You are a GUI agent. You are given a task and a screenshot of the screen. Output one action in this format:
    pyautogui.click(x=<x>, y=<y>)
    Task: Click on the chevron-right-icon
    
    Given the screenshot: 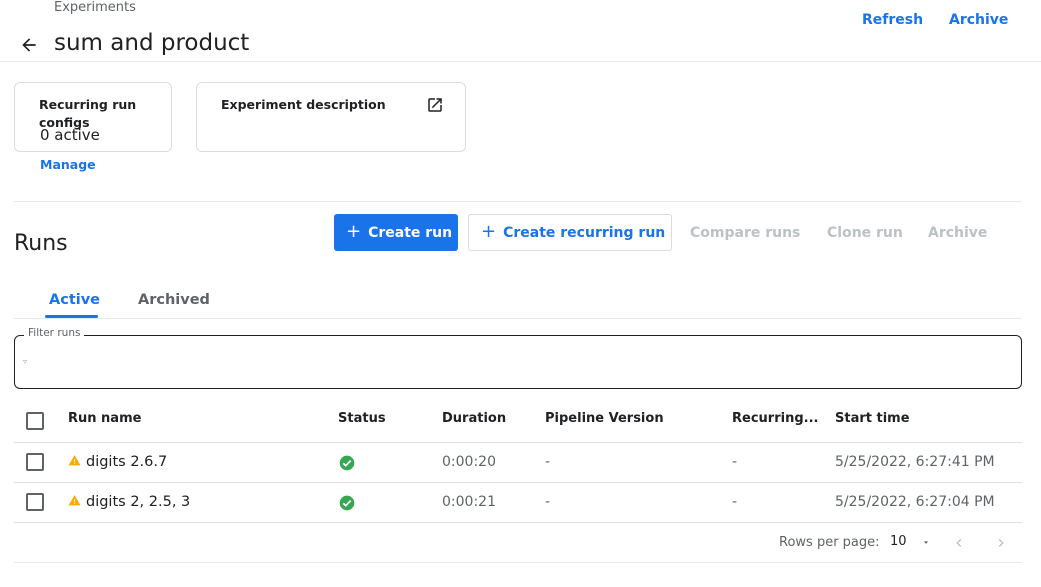 What is the action you would take?
    pyautogui.click(x=1001, y=543)
    